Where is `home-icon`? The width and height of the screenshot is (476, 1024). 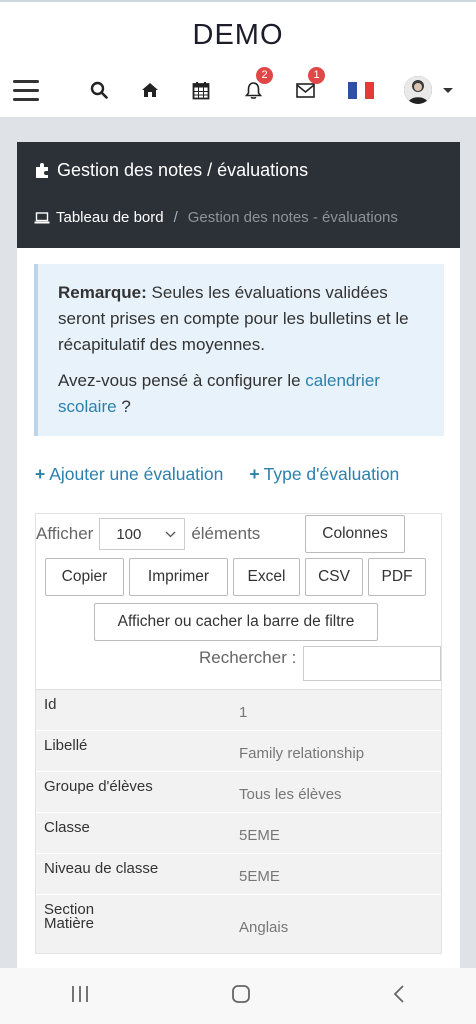 home-icon is located at coordinates (150, 90).